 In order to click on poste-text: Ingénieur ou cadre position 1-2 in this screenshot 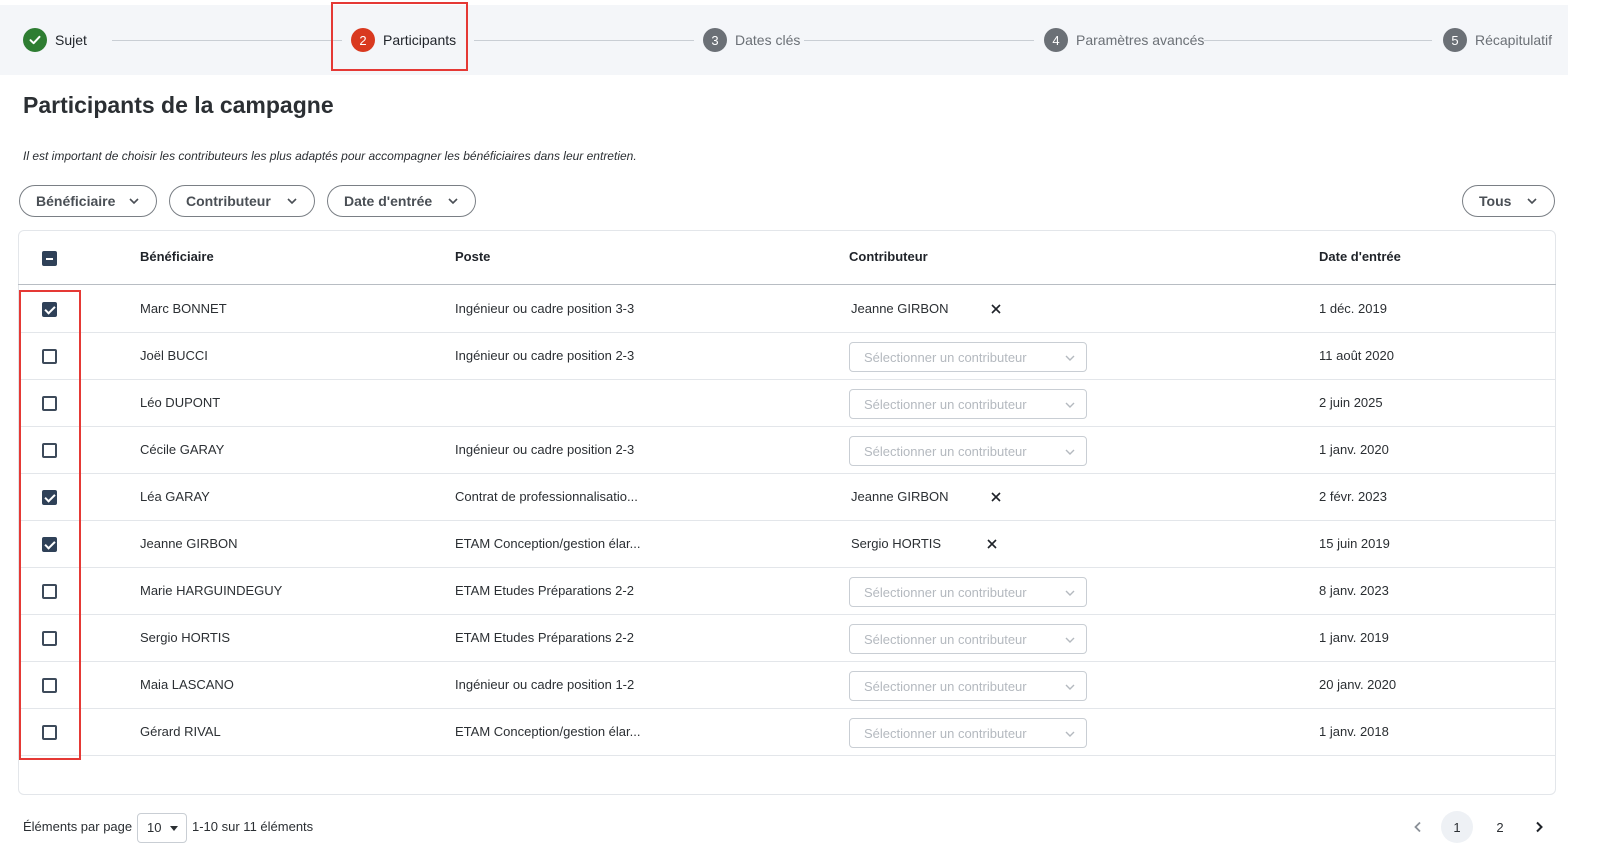, I will do `click(545, 684)`.